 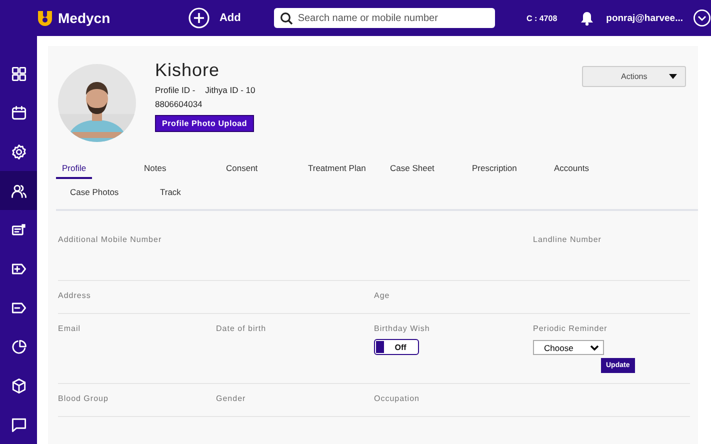 What do you see at coordinates (673, 76) in the screenshot?
I see `caret-icon` at bounding box center [673, 76].